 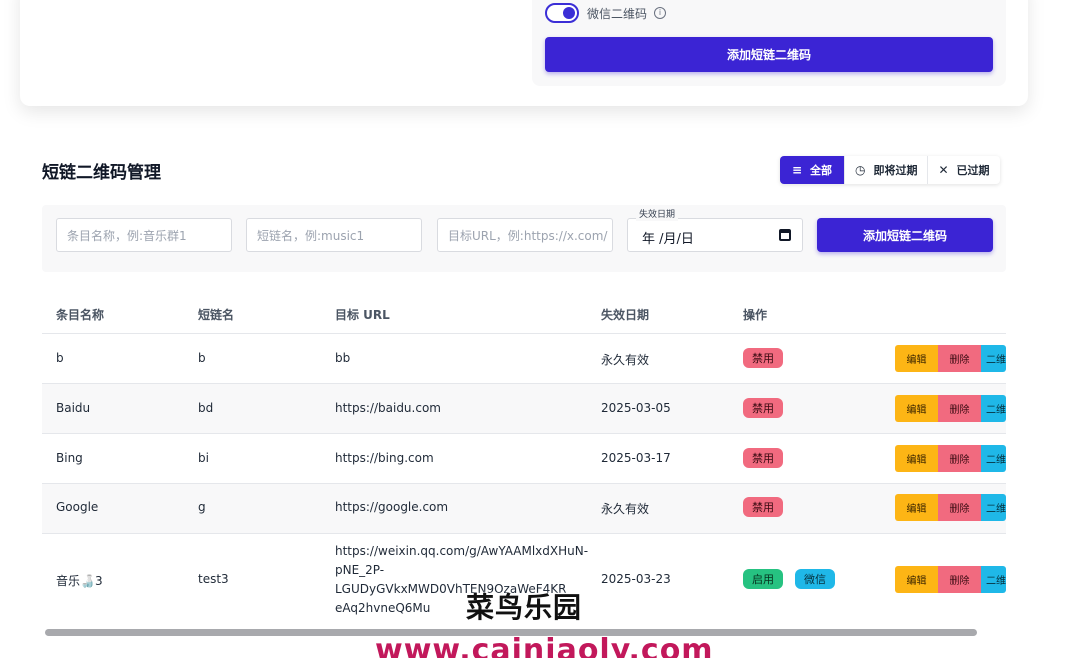 I want to click on row-short: test3, so click(x=213, y=579).